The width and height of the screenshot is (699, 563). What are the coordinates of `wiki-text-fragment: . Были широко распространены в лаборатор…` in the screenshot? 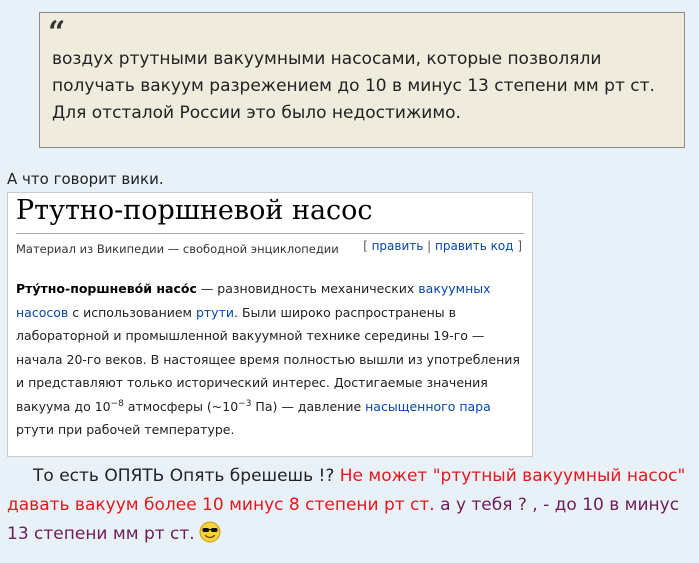 It's located at (268, 359).